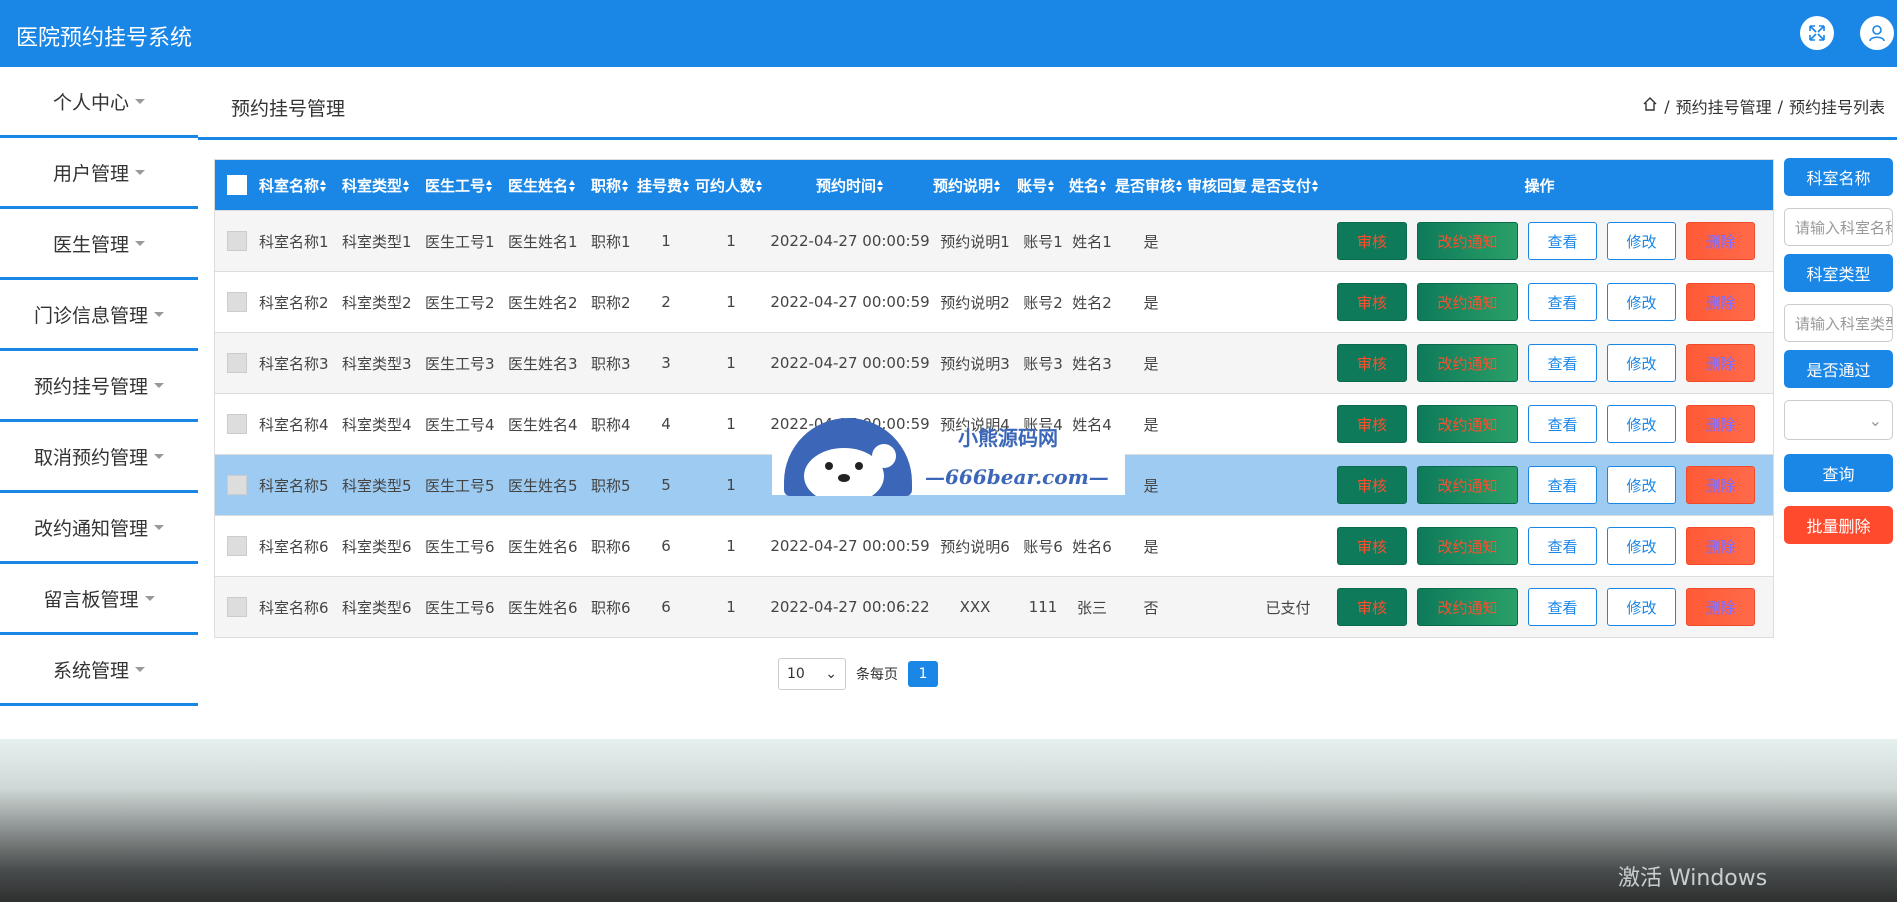 The image size is (1897, 902). Describe the element at coordinates (1838, 420) in the screenshot. I see `approved-select: ⌄` at that location.